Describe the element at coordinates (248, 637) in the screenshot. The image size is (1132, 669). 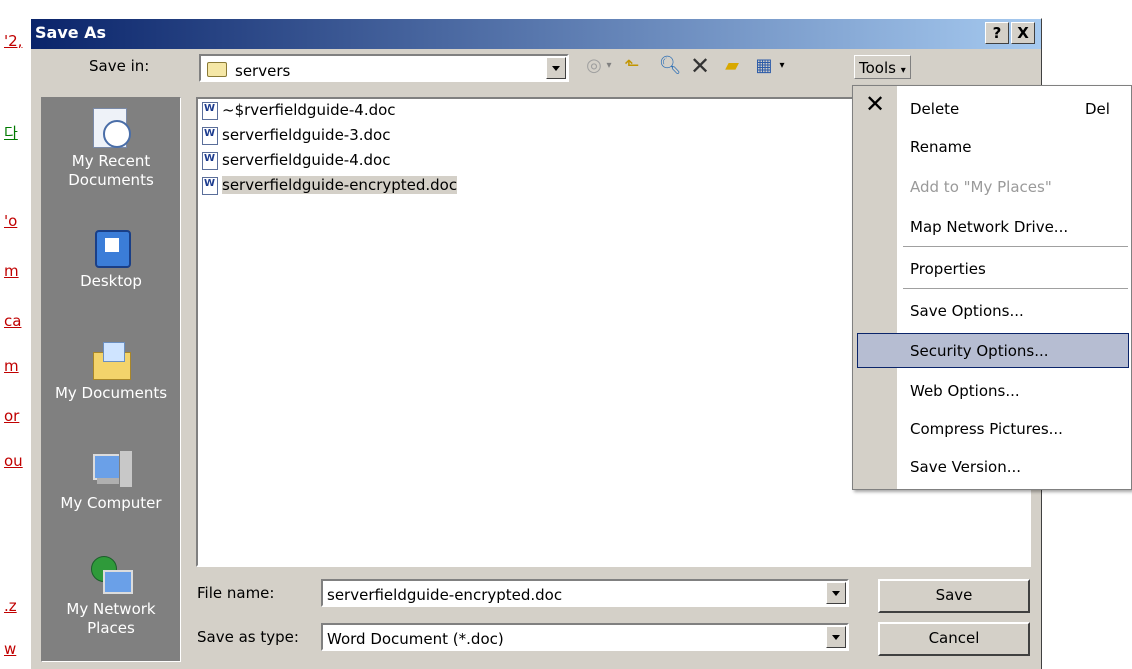
I see `save-as-type-label: Save as type:` at that location.